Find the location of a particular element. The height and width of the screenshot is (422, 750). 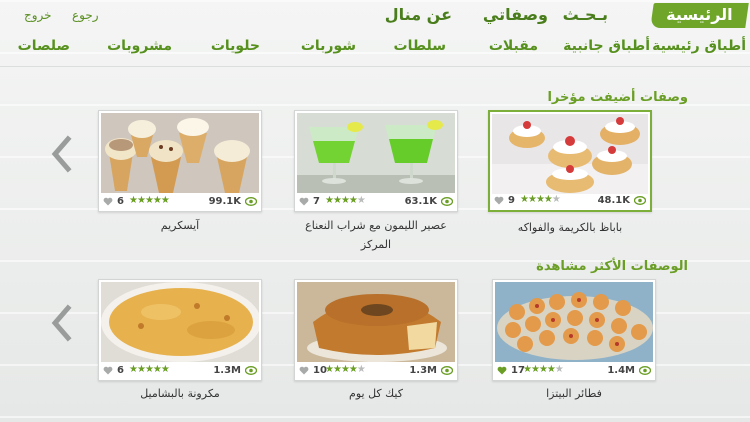

recipe-stats: 1.3M ★★★★★ 10 is located at coordinates (376, 371).